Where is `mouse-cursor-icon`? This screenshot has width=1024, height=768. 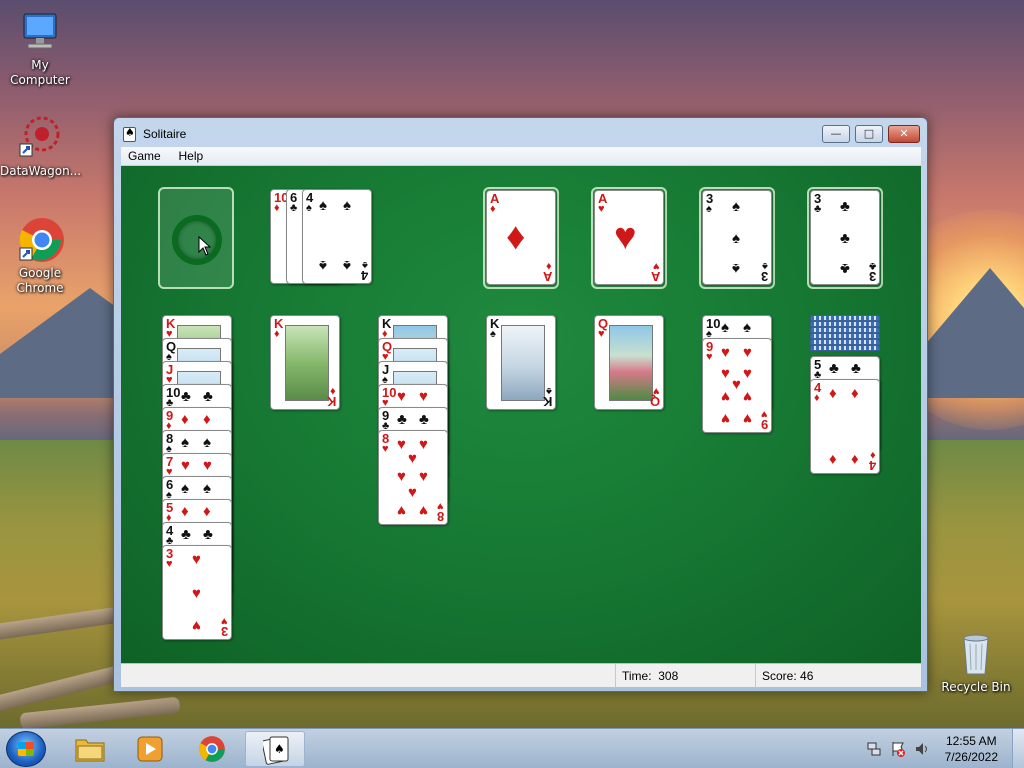 mouse-cursor-icon is located at coordinates (205, 246).